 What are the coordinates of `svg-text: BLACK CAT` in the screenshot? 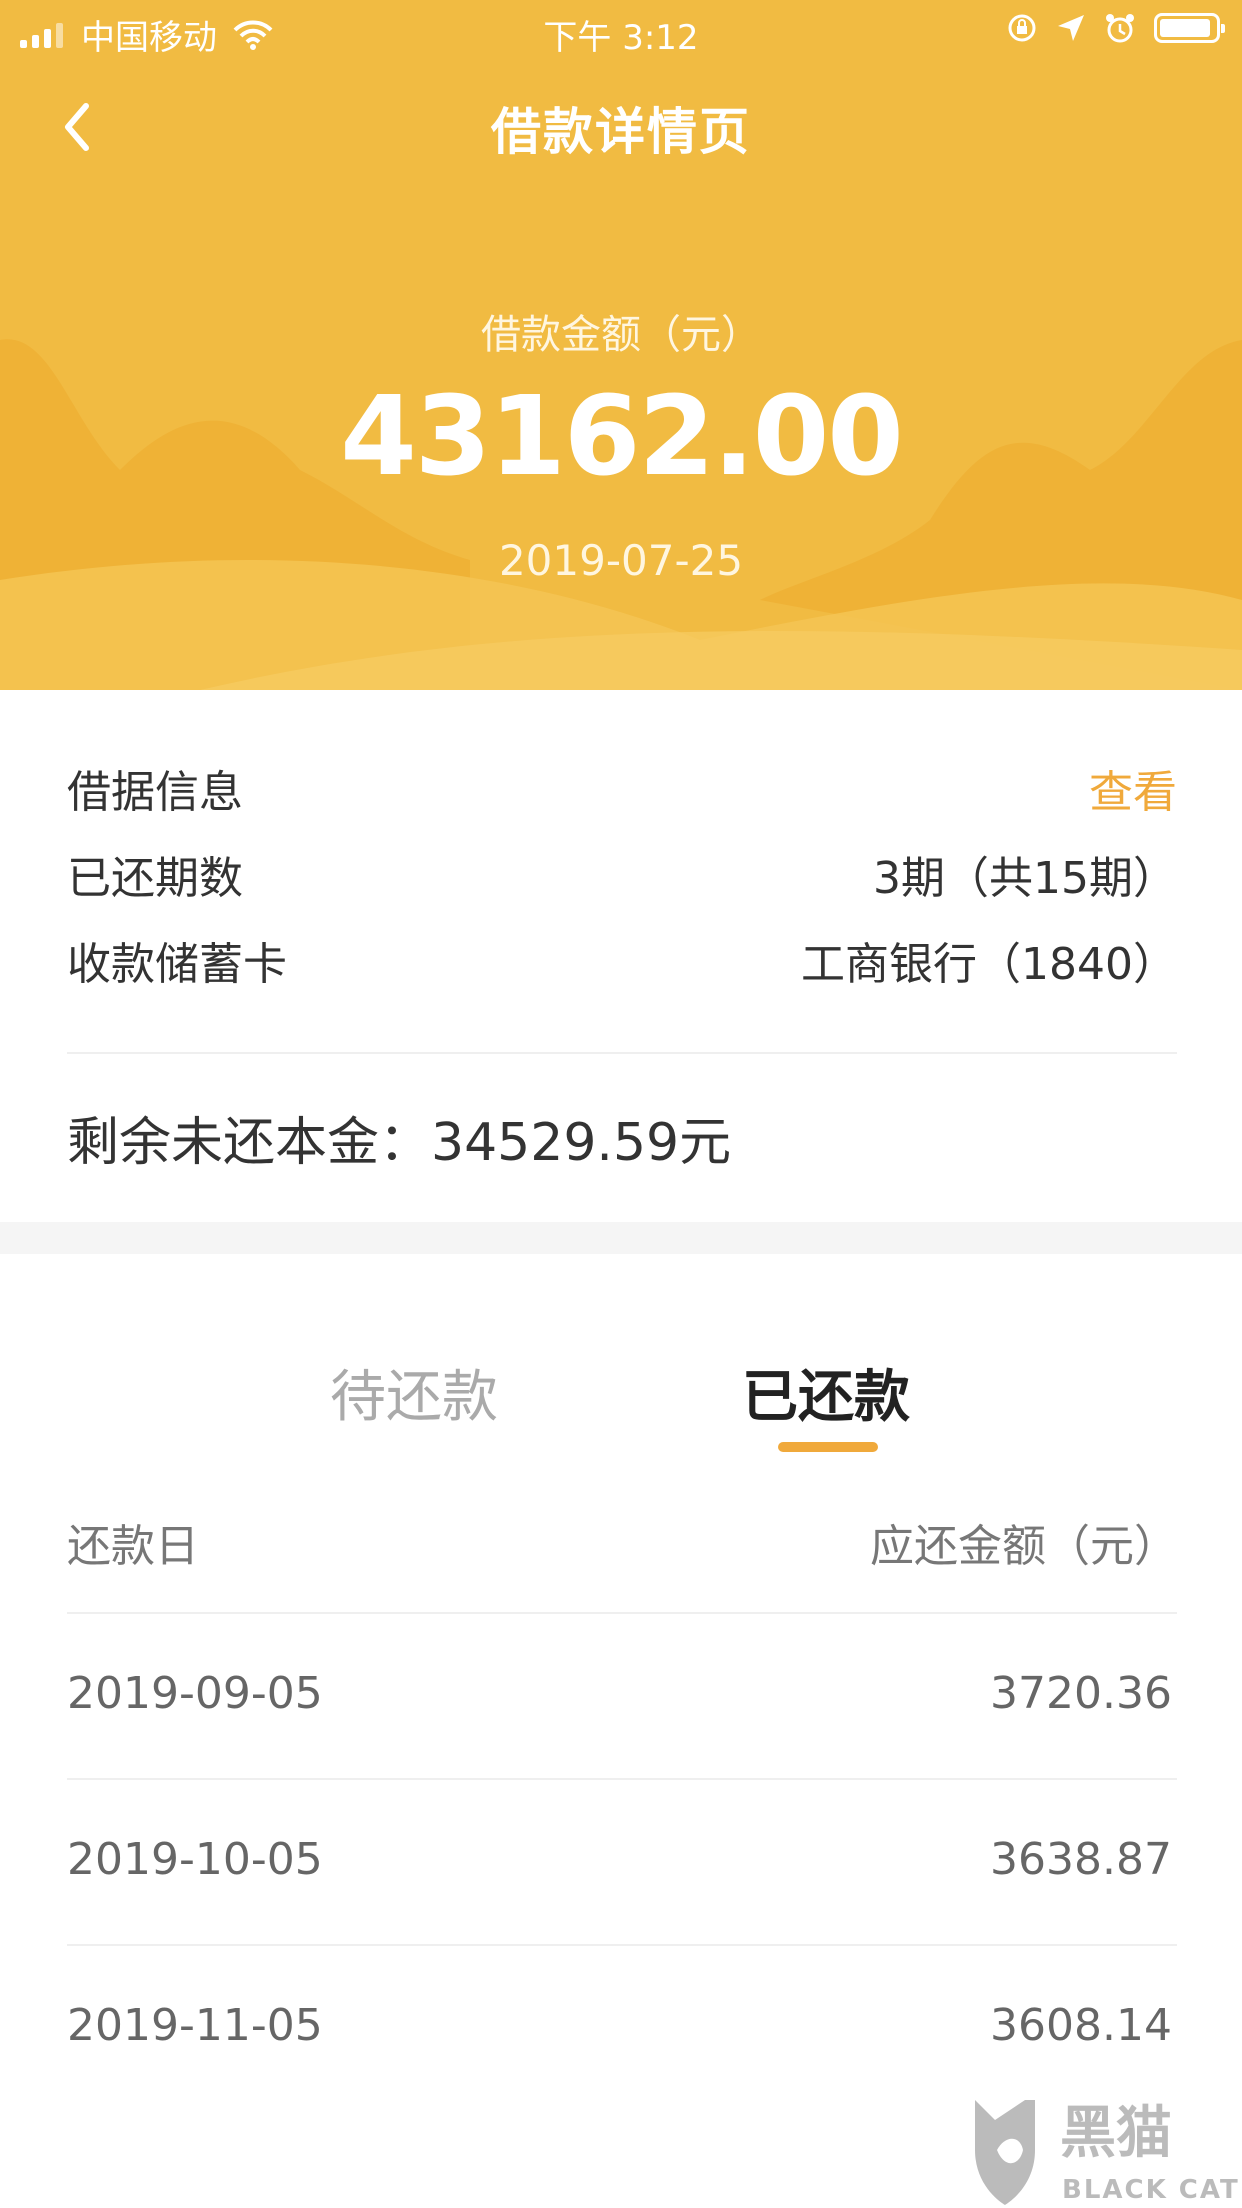 It's located at (1151, 2190).